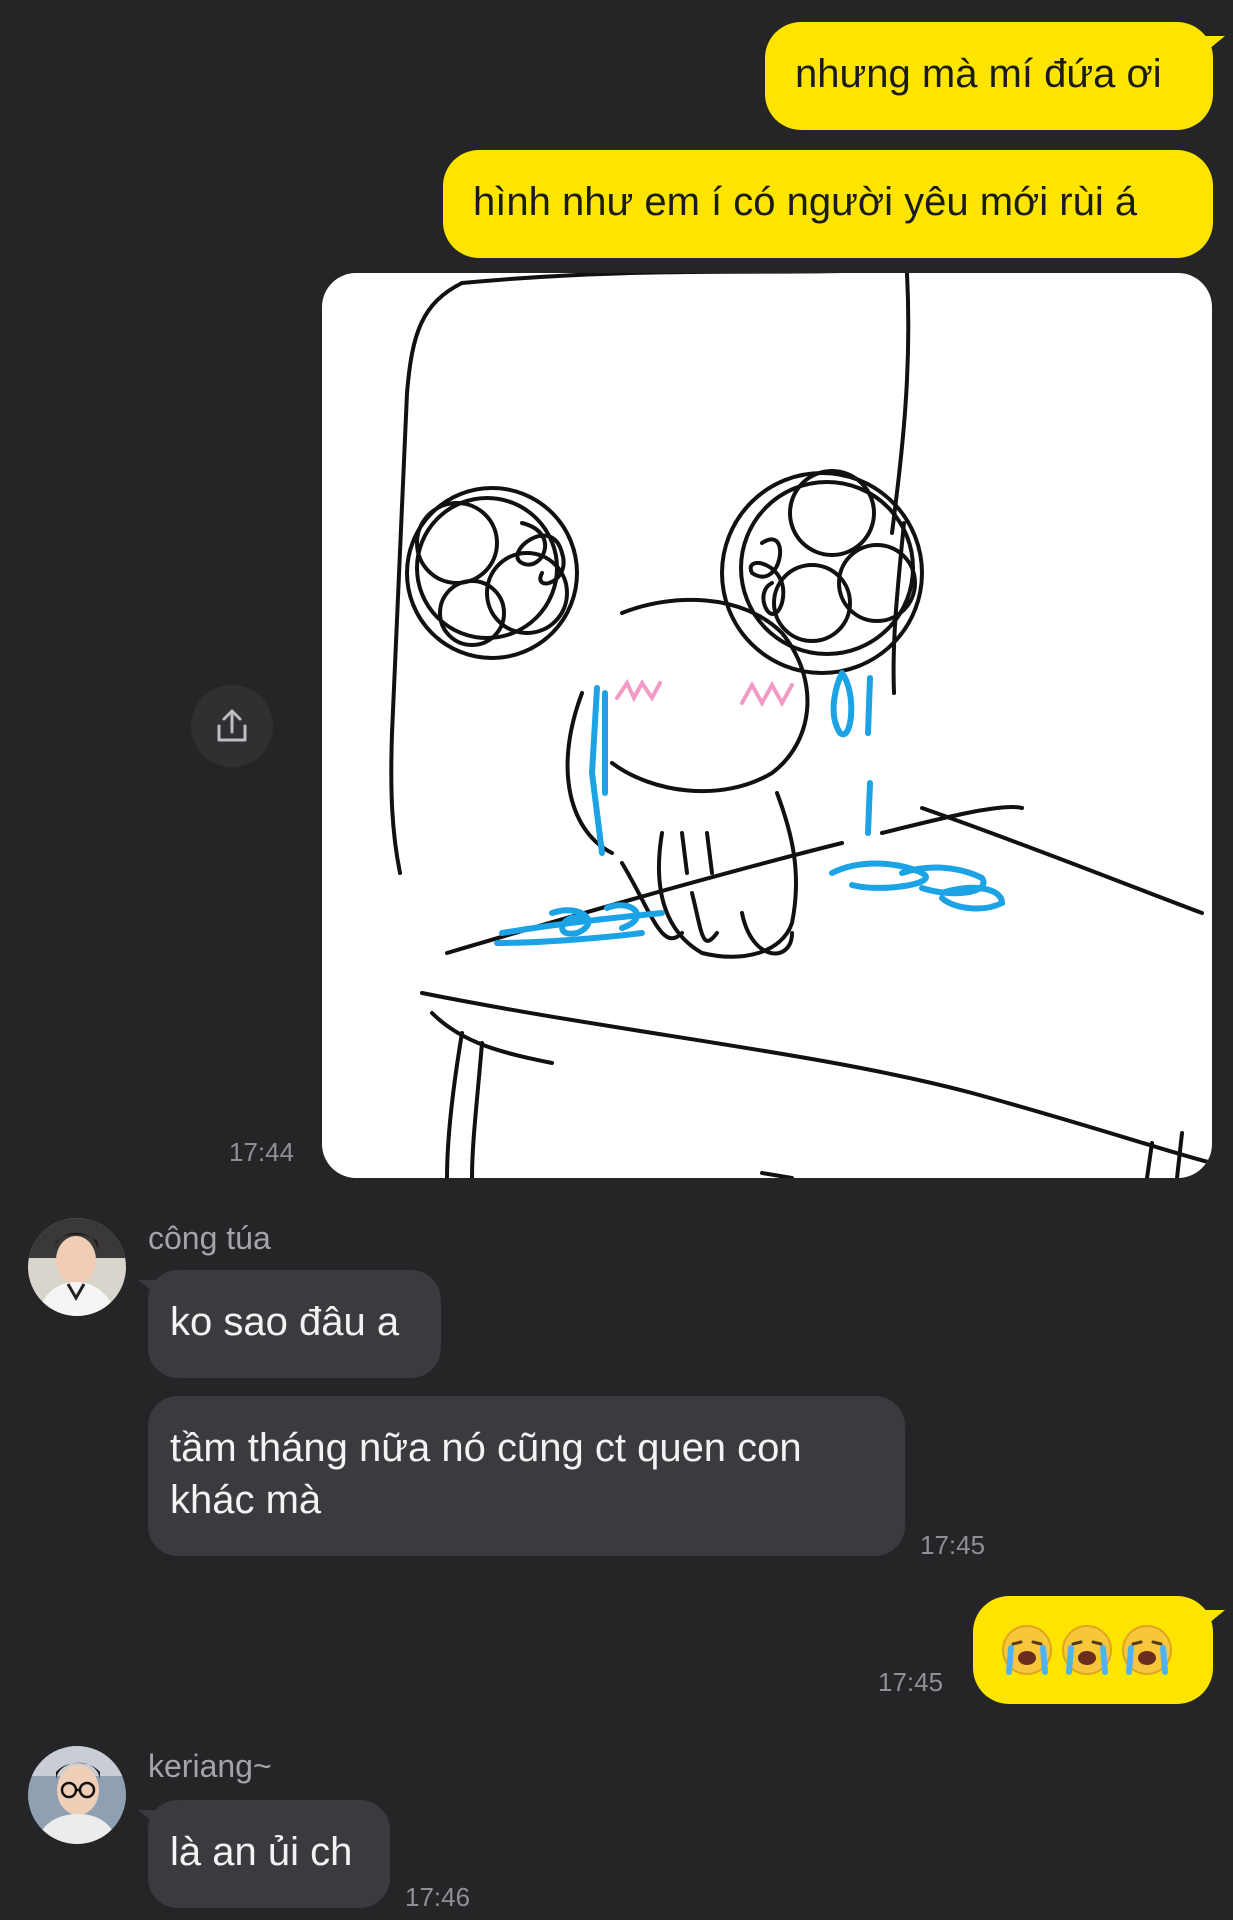 This screenshot has width=1233, height=1920. What do you see at coordinates (805, 202) in the screenshot?
I see `message-text: hình như em í có người yêu mới rùi á` at bounding box center [805, 202].